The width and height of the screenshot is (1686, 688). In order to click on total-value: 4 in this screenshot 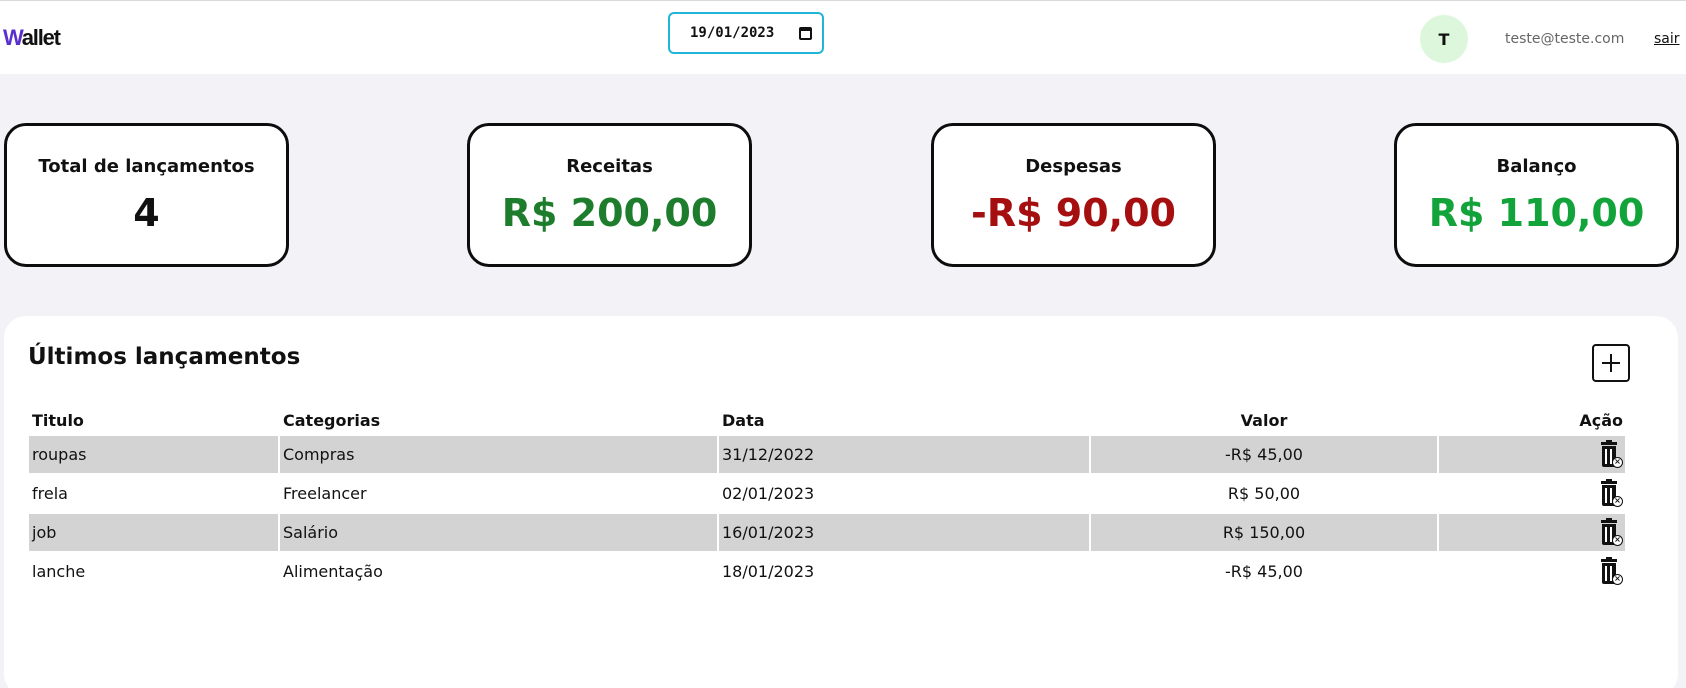, I will do `click(146, 213)`.